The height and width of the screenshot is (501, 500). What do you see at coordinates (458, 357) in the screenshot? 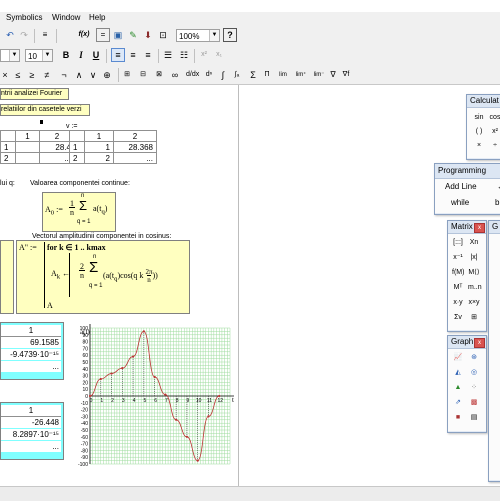
I see `xy-plot-icon: 📈` at bounding box center [458, 357].